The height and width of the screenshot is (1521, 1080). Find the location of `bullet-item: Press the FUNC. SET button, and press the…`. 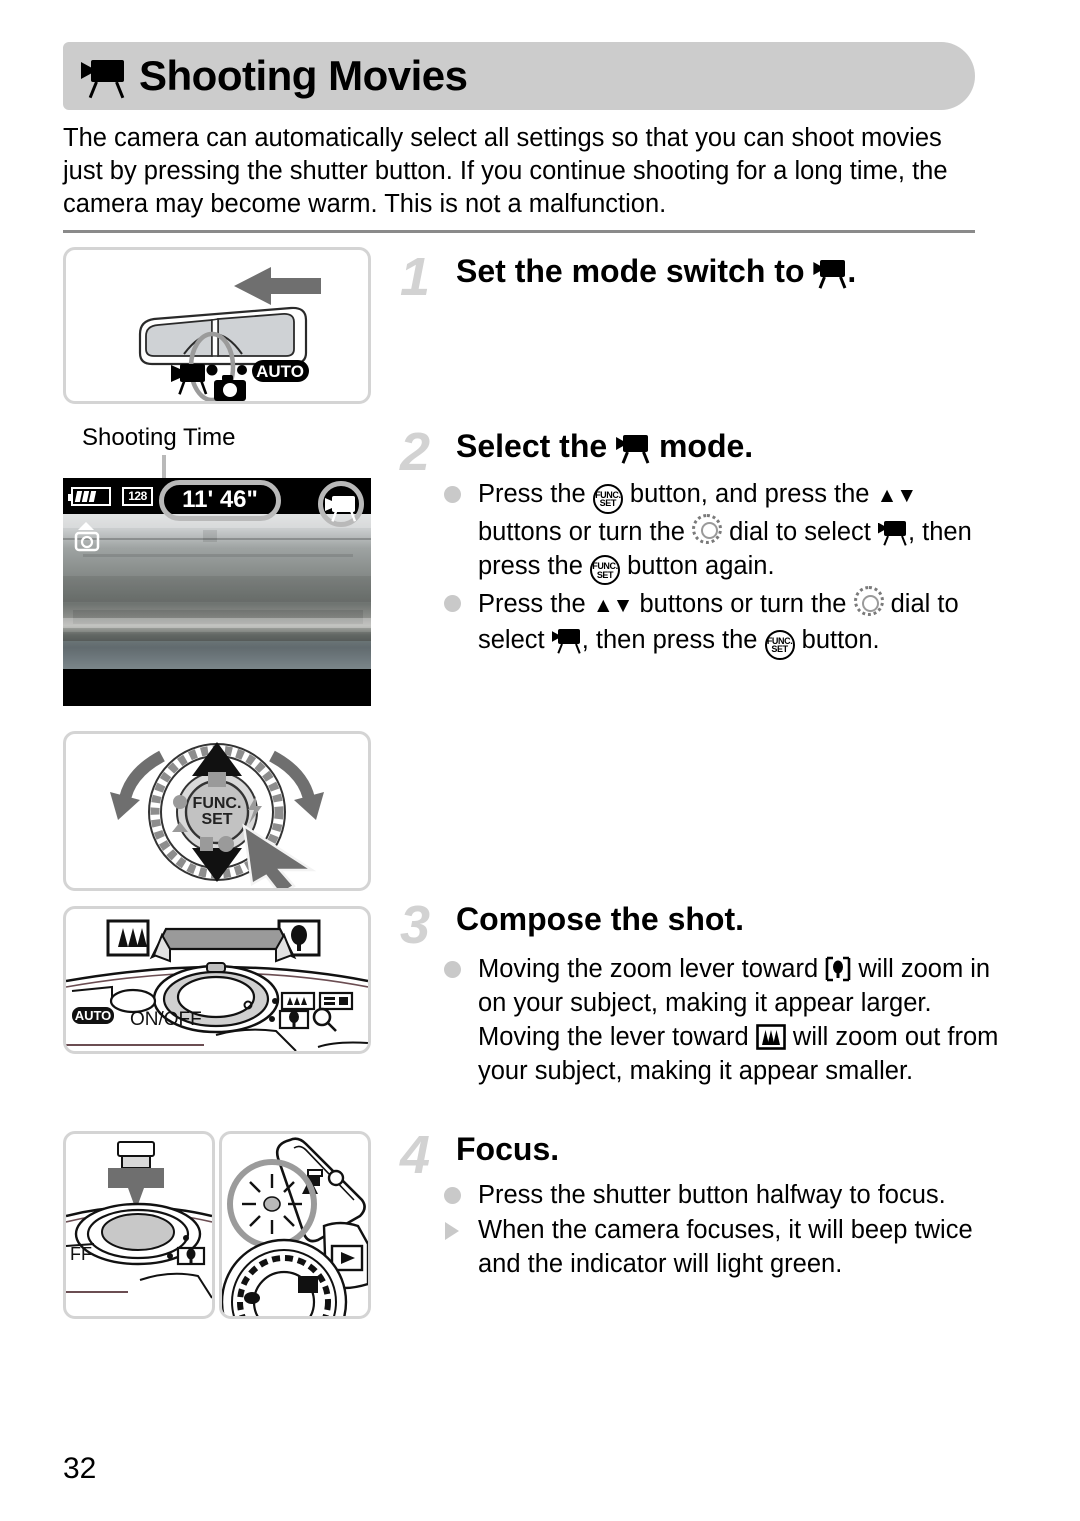

bullet-item: Press the FUNC. SET button, and press the… is located at coordinates (716, 531).